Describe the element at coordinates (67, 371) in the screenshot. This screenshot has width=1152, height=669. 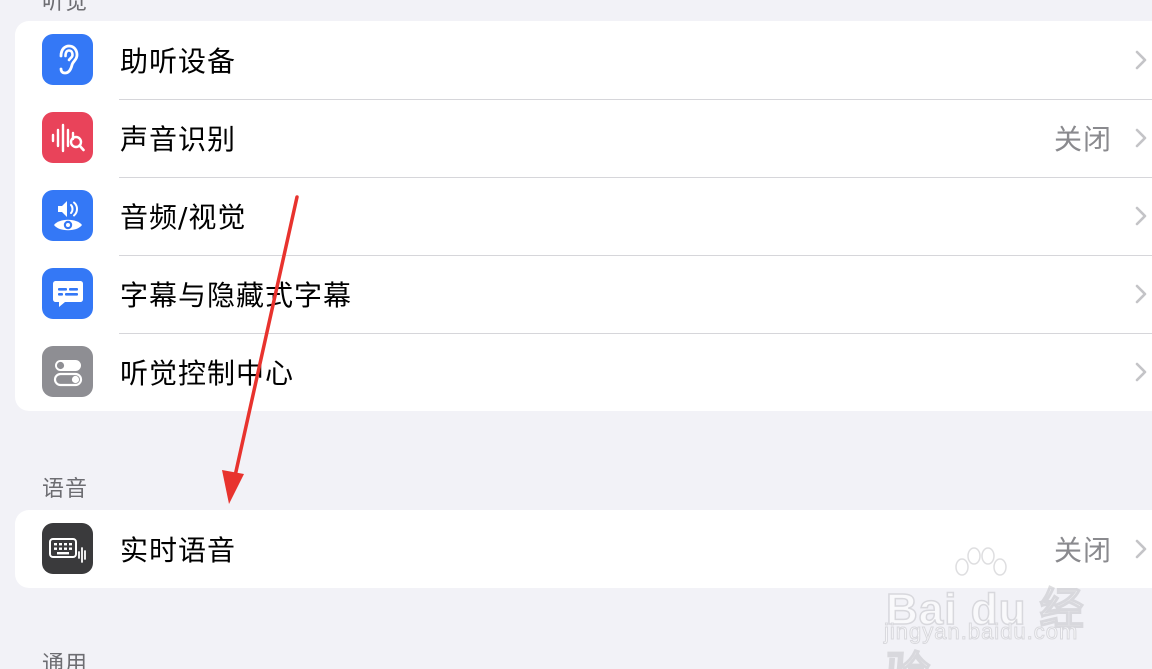
I see `toggles-icon` at that location.